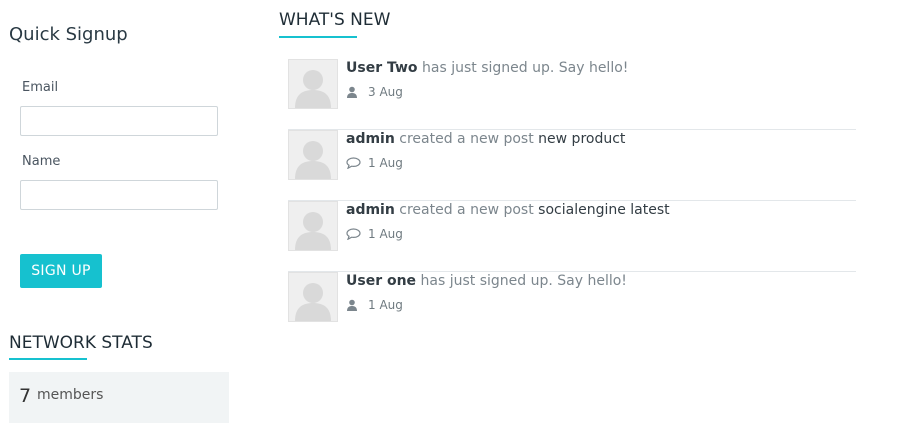  I want to click on feed-date: 3 Aug, so click(385, 92).